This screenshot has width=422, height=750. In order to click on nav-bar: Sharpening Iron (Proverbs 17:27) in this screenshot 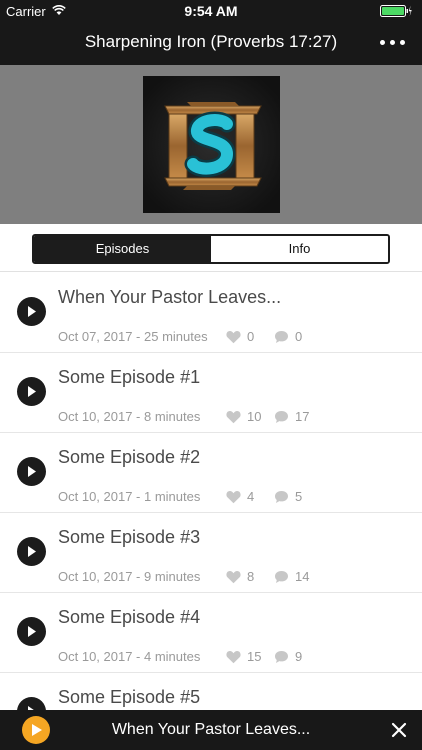, I will do `click(211, 43)`.